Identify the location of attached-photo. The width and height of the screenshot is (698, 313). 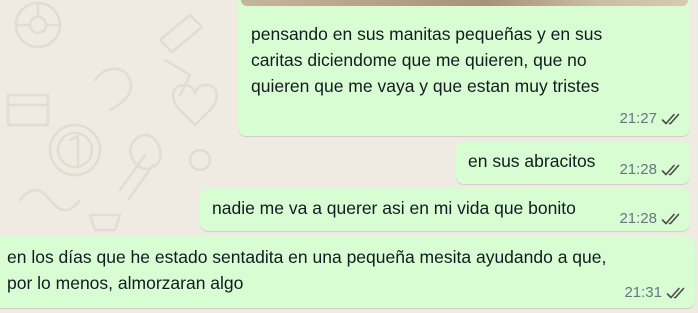
(464, 3).